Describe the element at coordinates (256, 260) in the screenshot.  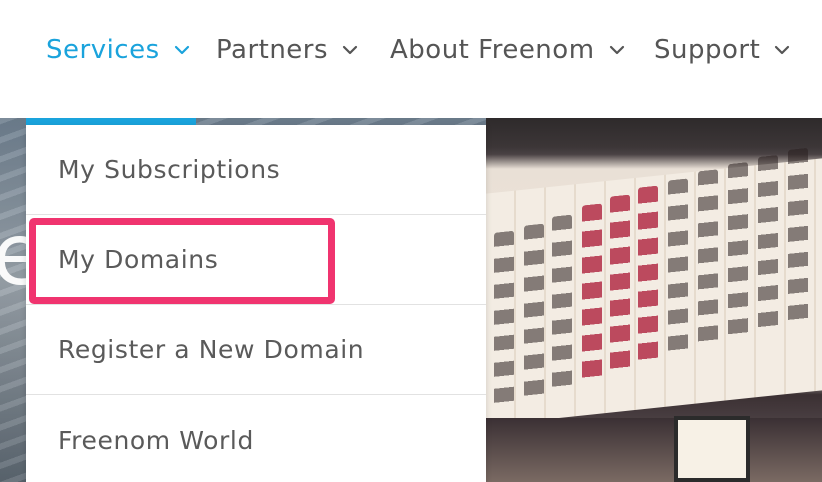
I see `menu-item-my-domains: My Domains` at that location.